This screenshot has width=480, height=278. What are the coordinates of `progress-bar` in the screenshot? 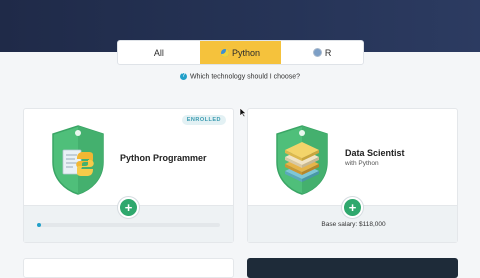 It's located at (128, 225).